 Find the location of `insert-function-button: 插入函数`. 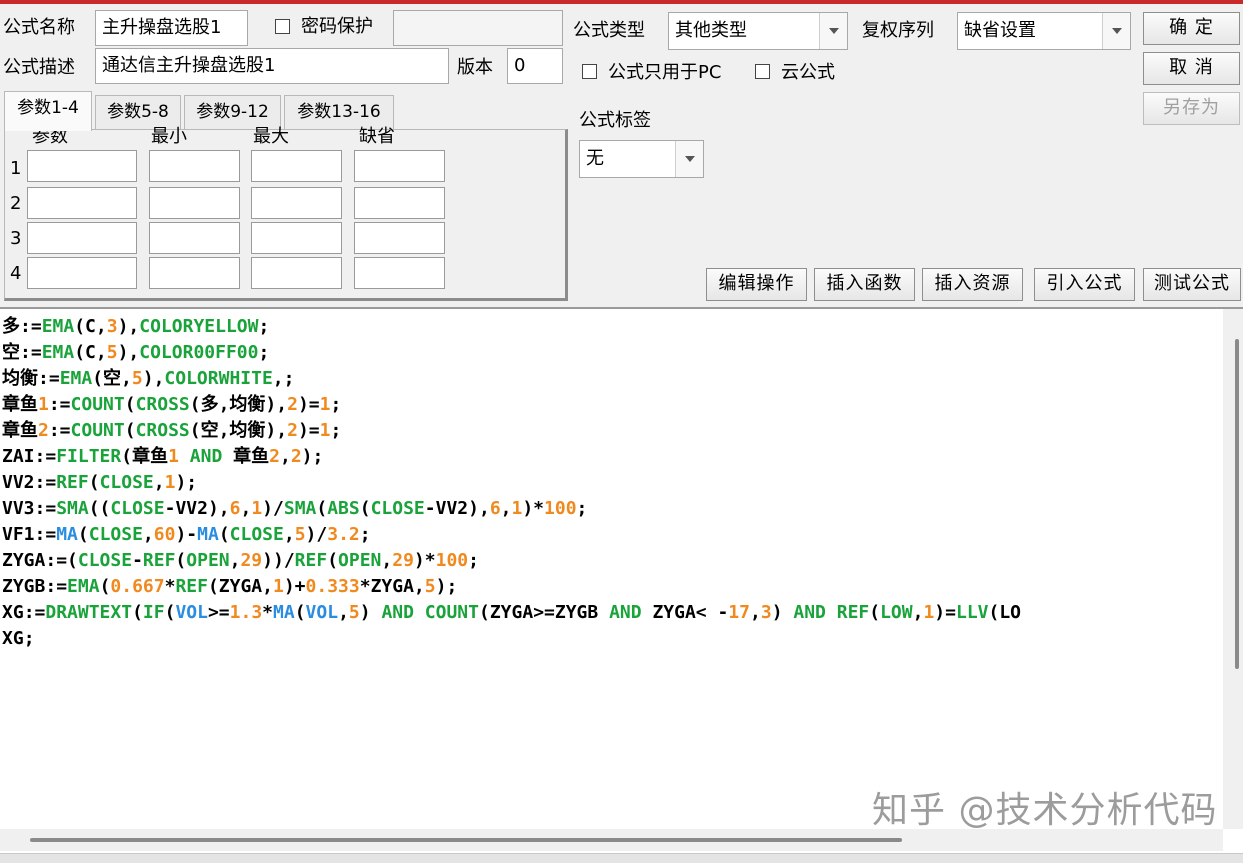

insert-function-button: 插入函数 is located at coordinates (864, 284).